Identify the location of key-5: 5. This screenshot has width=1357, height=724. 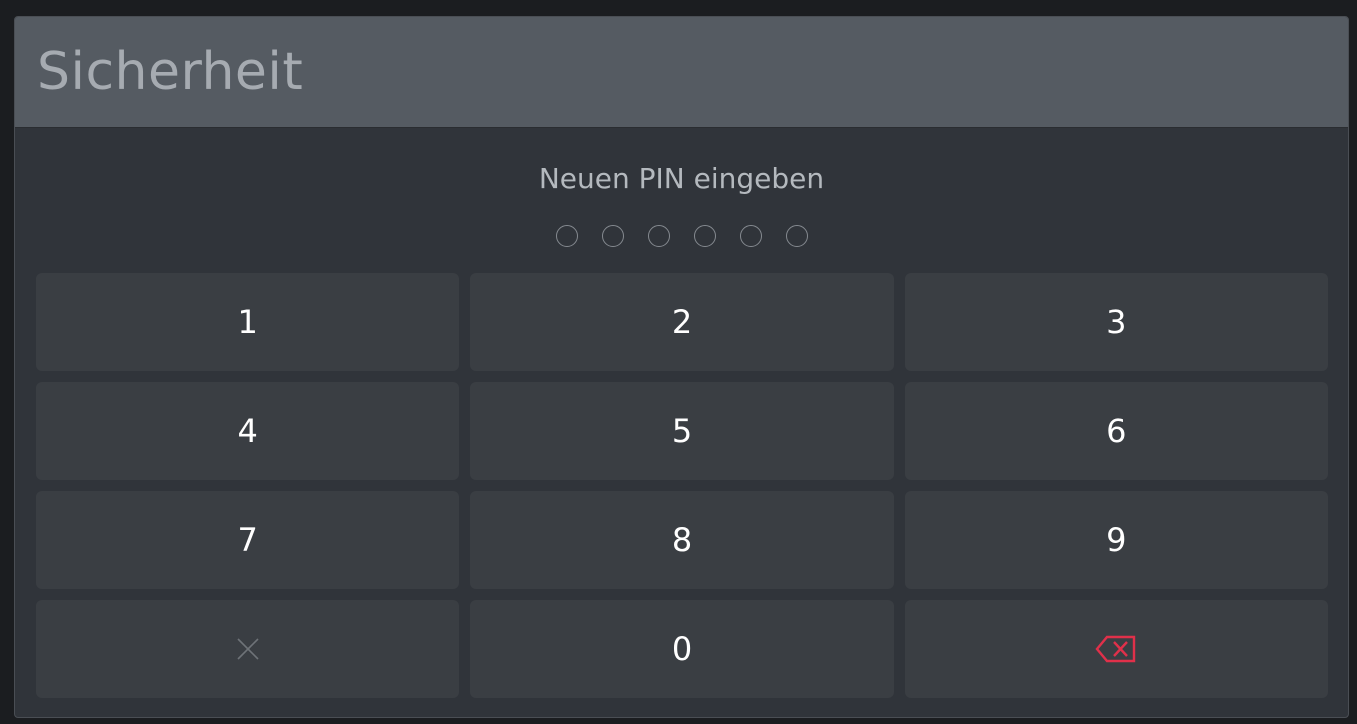
(682, 431).